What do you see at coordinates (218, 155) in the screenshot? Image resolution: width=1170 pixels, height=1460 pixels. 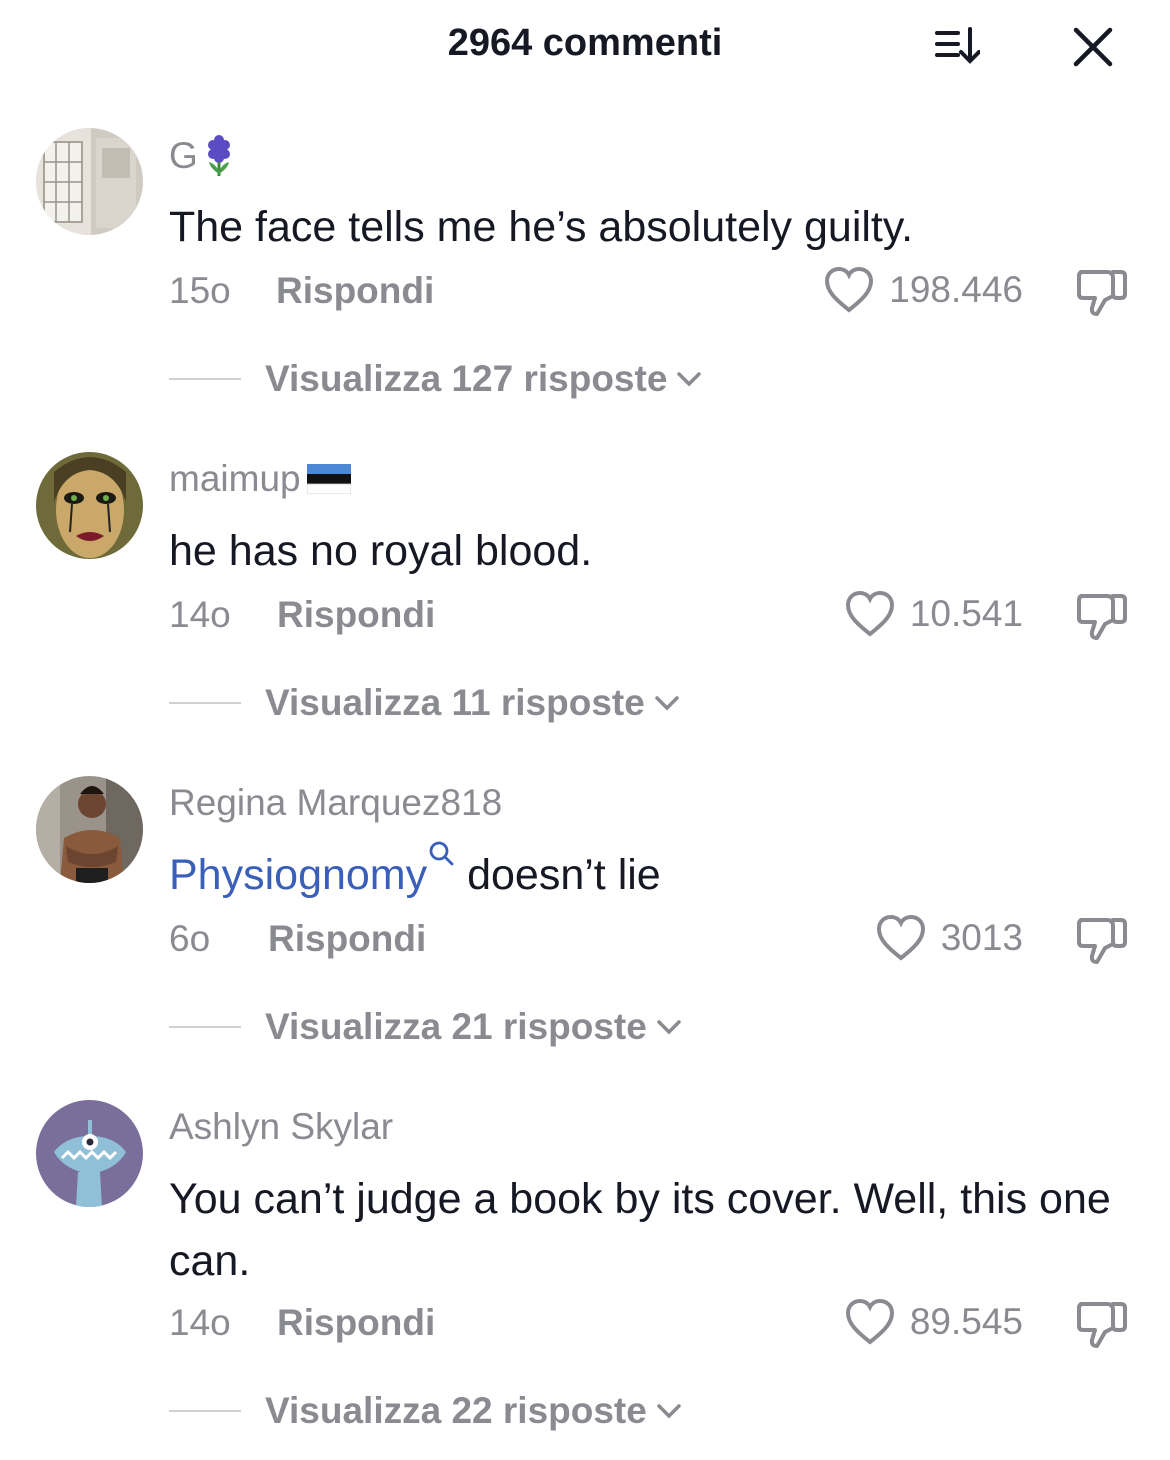 I see `hyacinth-icon` at bounding box center [218, 155].